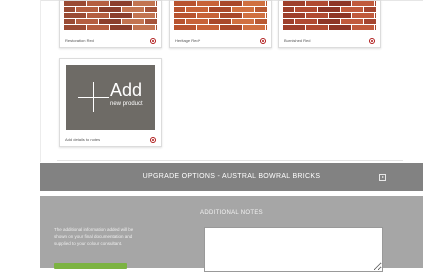  What do you see at coordinates (382, 177) in the screenshot?
I see `expand-icon` at bounding box center [382, 177].